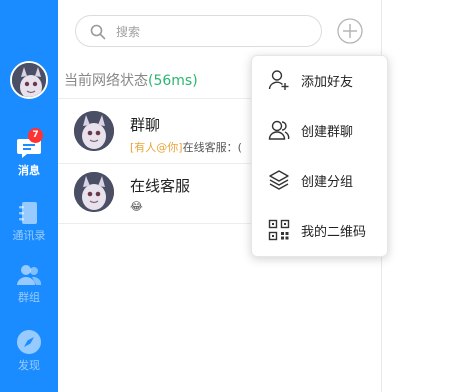  What do you see at coordinates (173, 81) in the screenshot?
I see `network-latency: (56ms)` at bounding box center [173, 81].